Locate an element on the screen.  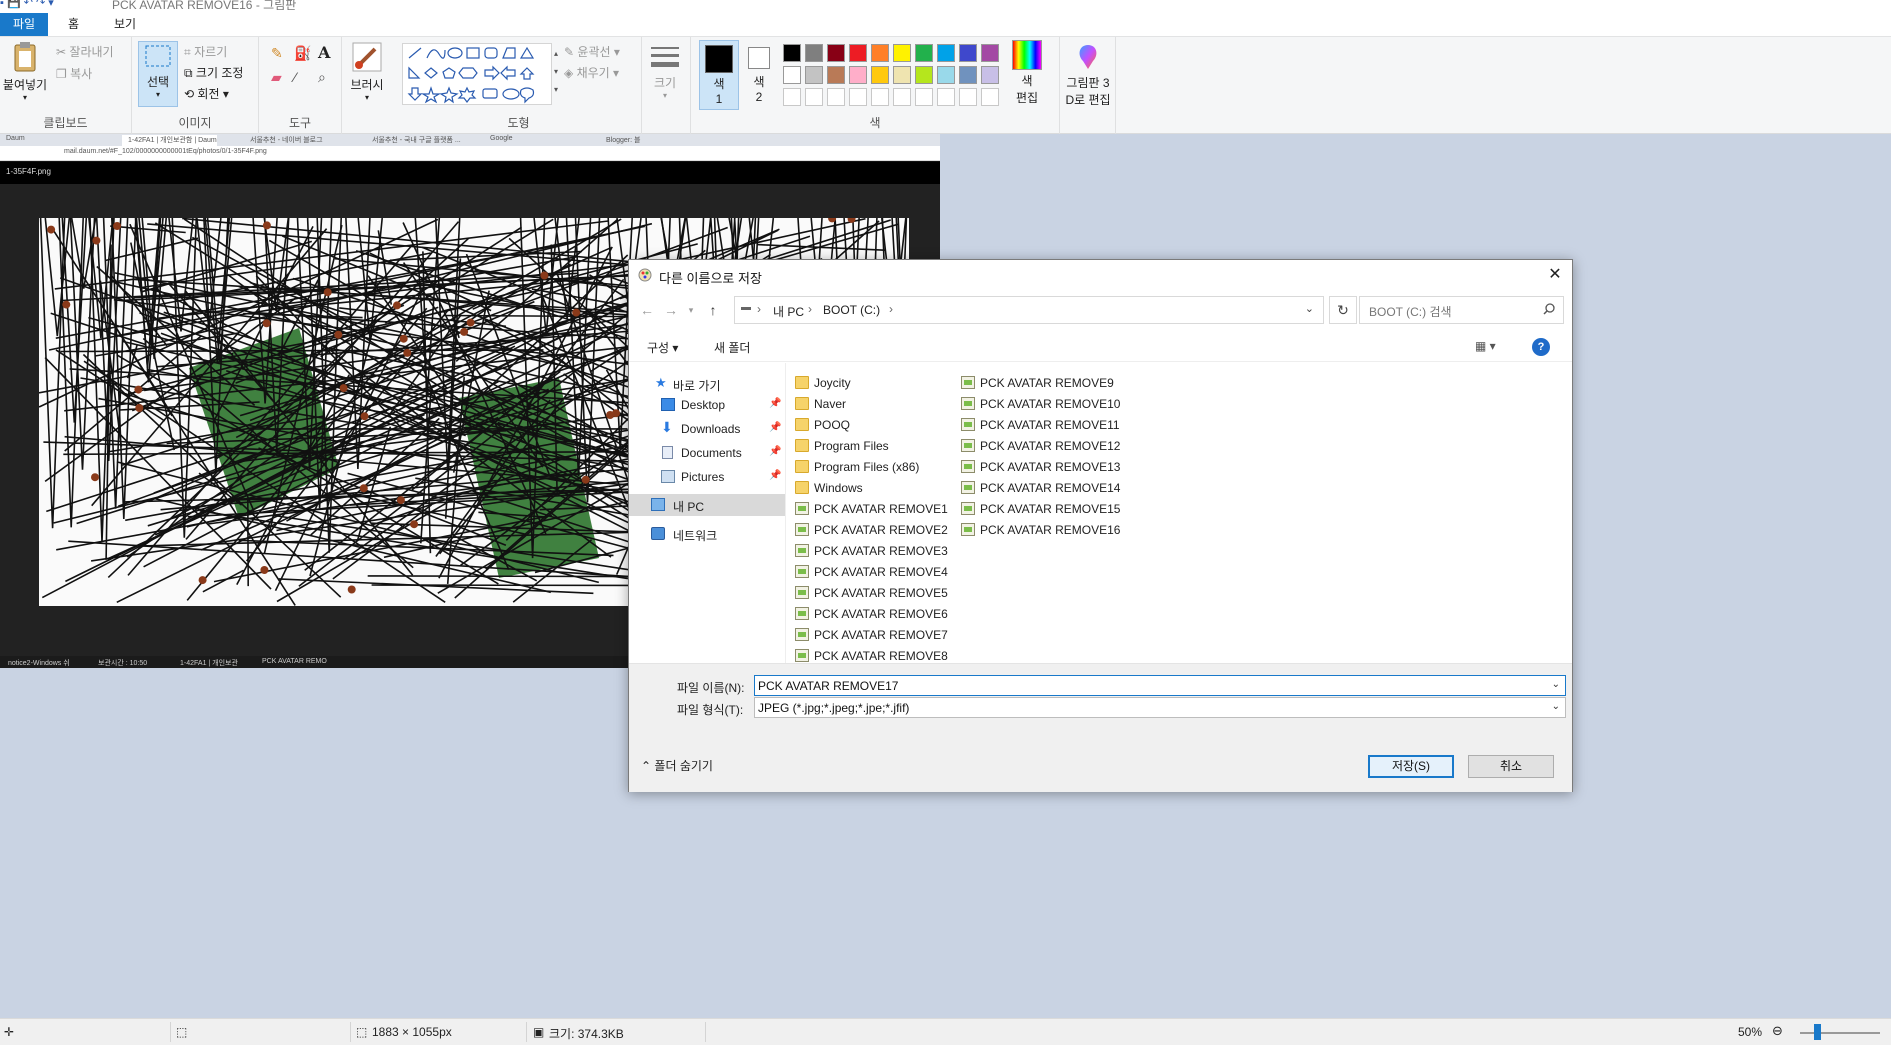
nav-pictures: Pictures 📌 is located at coordinates (707, 477).